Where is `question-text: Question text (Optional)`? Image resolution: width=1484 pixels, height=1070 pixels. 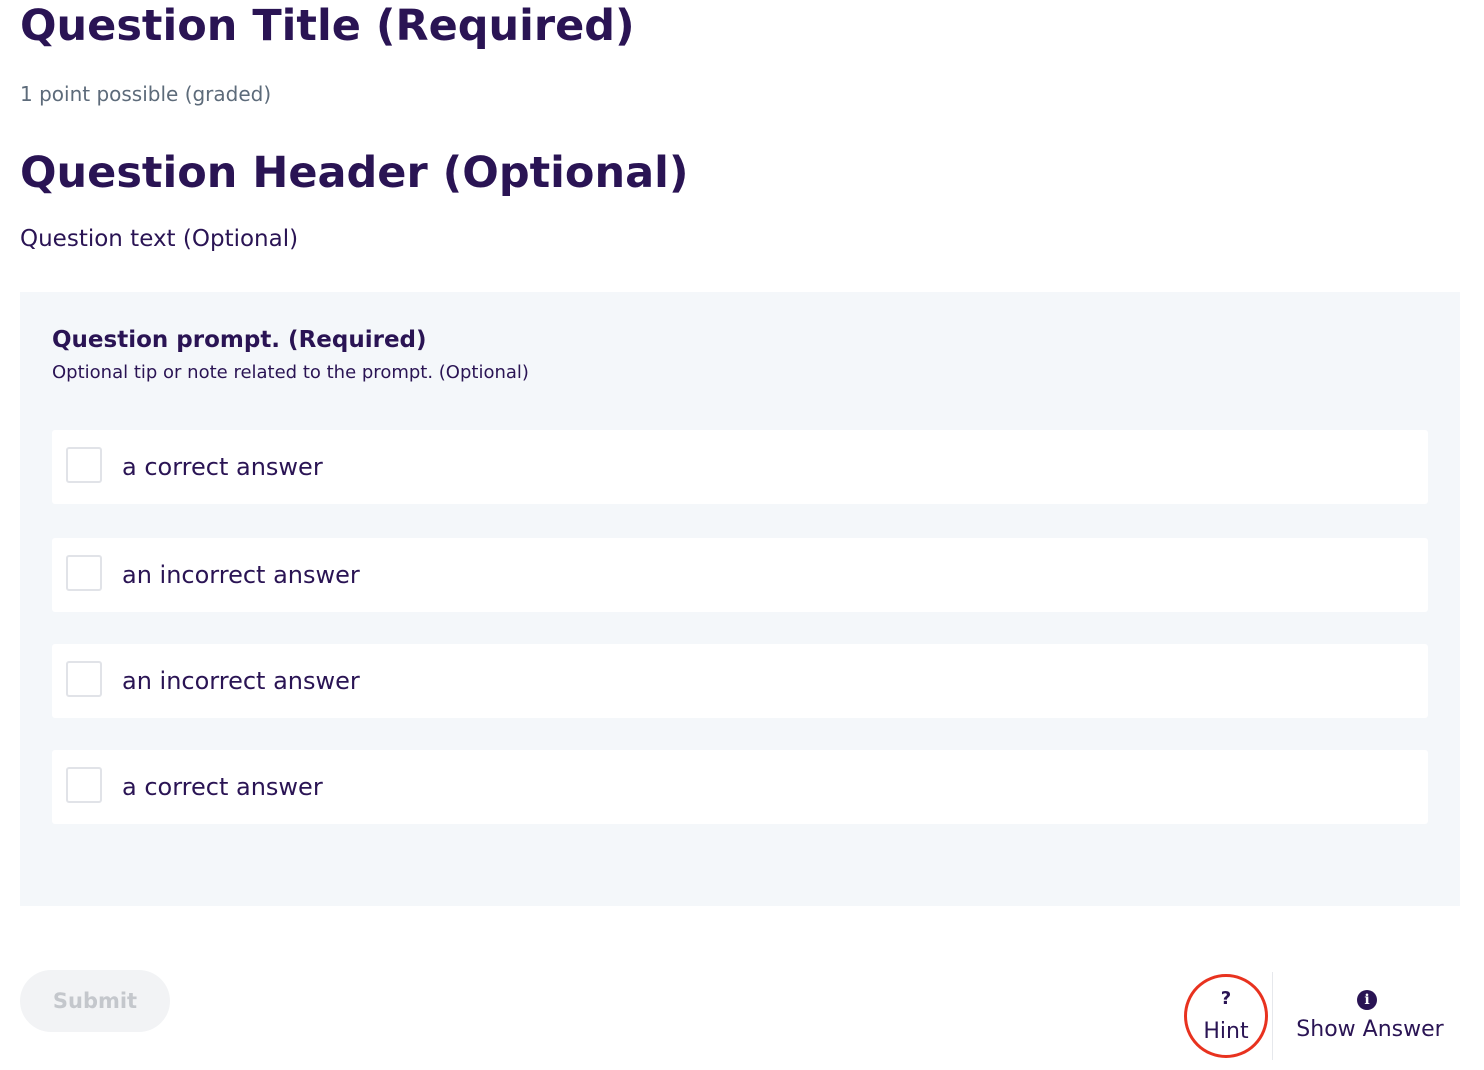 question-text: Question text (Optional) is located at coordinates (159, 239).